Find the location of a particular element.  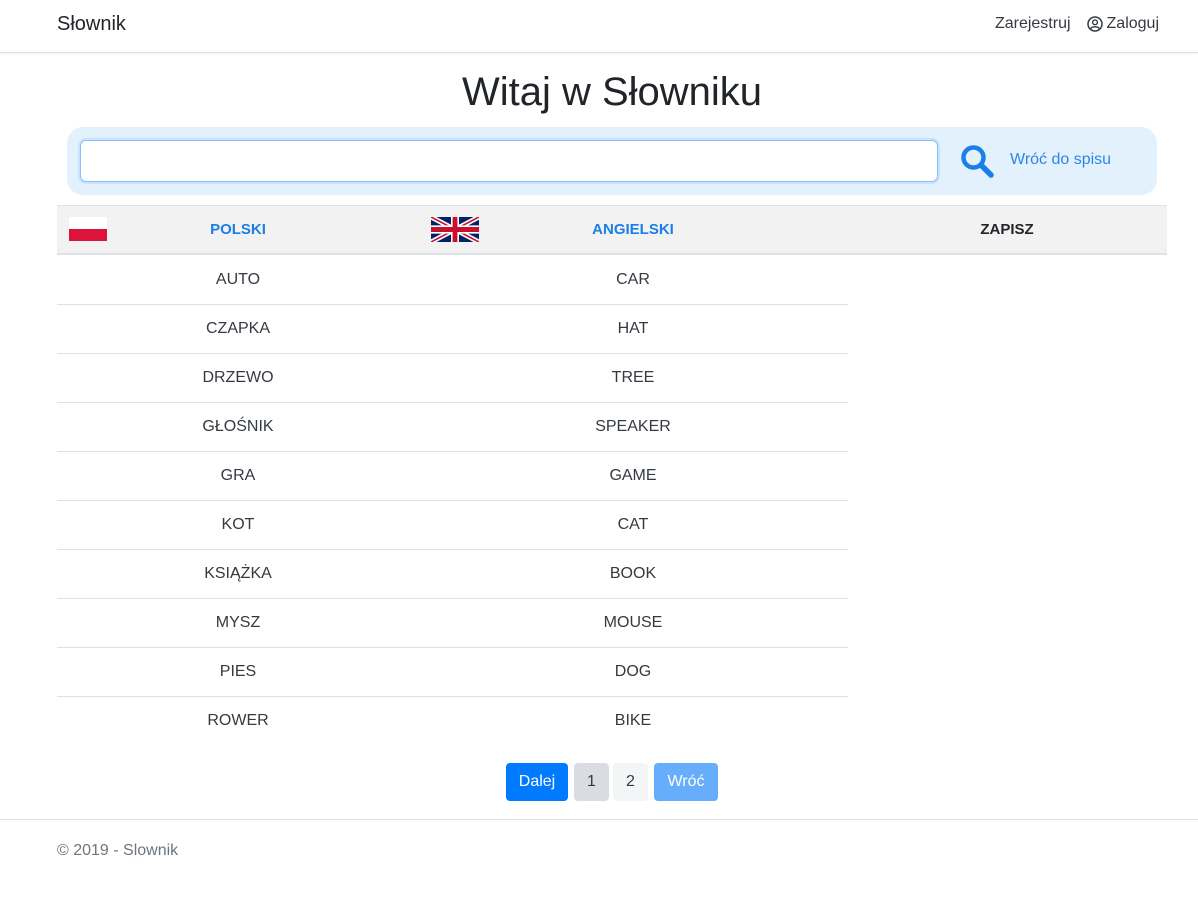

poland-flag-icon is located at coordinates (88, 229).